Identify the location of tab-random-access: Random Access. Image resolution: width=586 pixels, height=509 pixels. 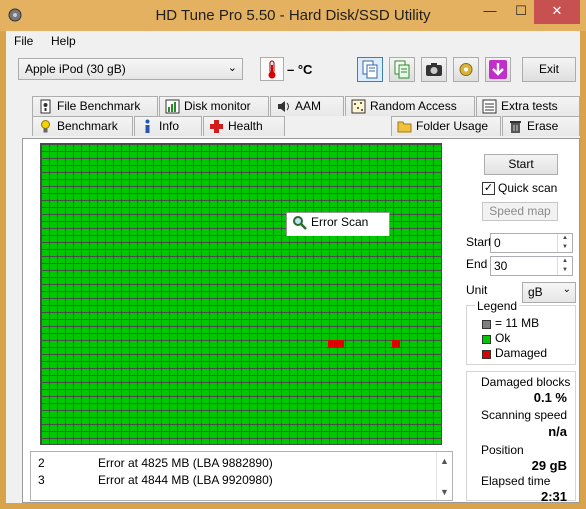
(410, 106).